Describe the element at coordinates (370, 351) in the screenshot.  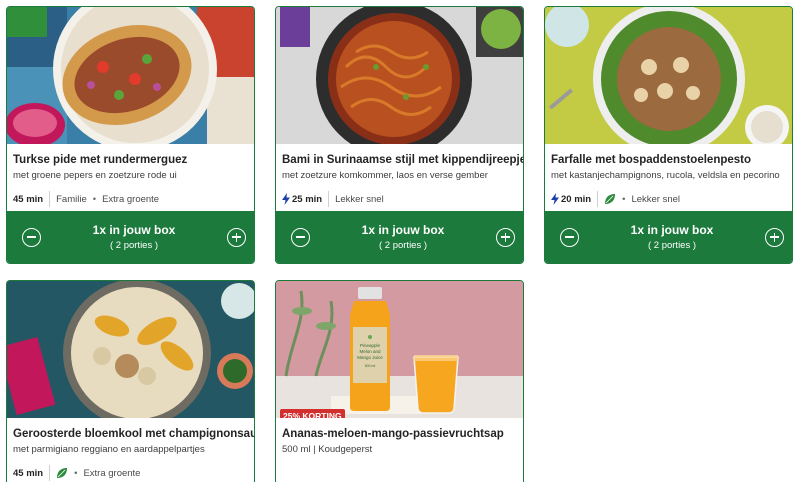
I see `bottle-label-line: Melon and` at that location.